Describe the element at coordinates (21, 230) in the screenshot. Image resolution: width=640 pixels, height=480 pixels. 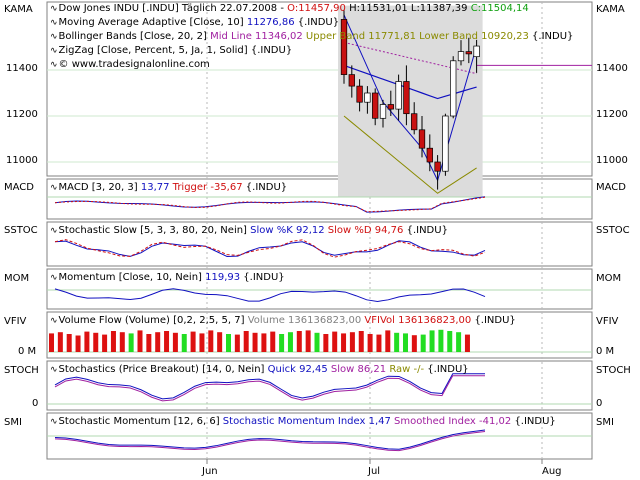
I see `sslow-left-label: SSTOC` at that location.